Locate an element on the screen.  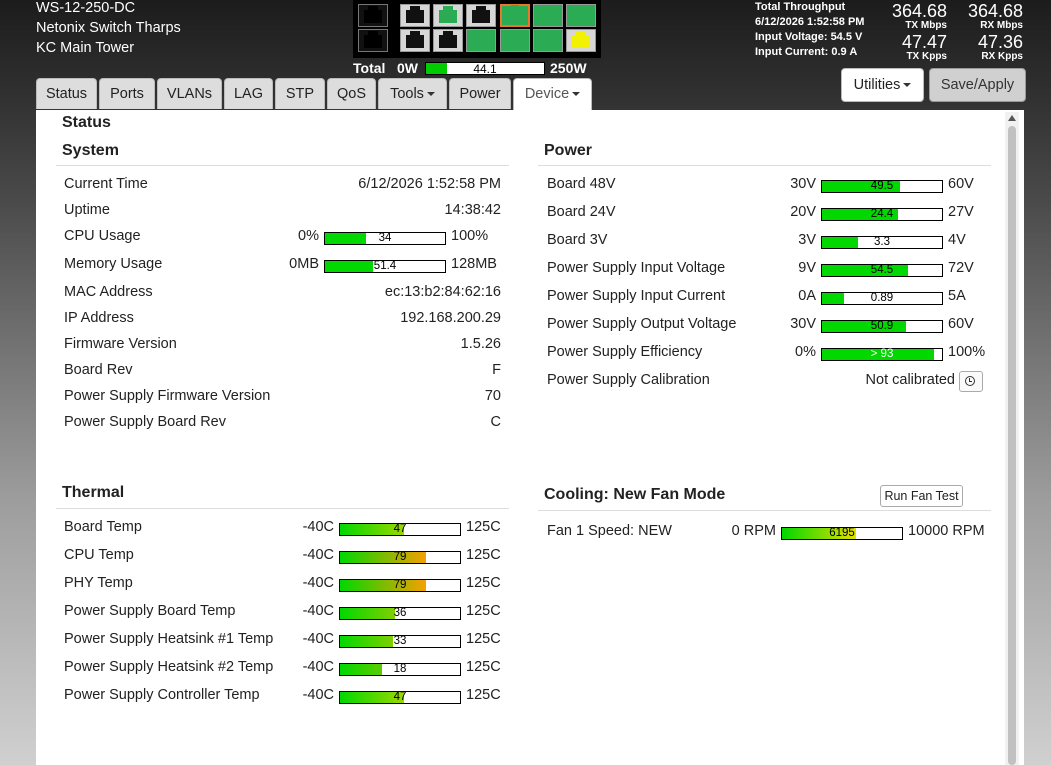
system-row-label: Firmware Version is located at coordinates (120, 344).